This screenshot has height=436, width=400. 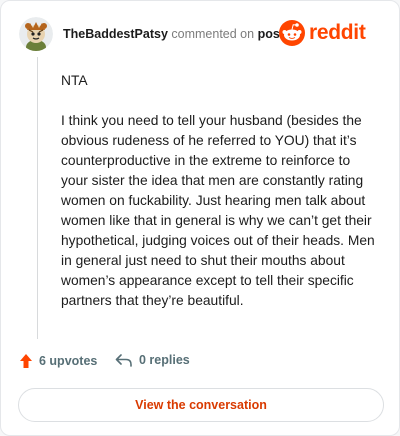 What do you see at coordinates (123, 360) in the screenshot?
I see `reply-arrow-icon` at bounding box center [123, 360].